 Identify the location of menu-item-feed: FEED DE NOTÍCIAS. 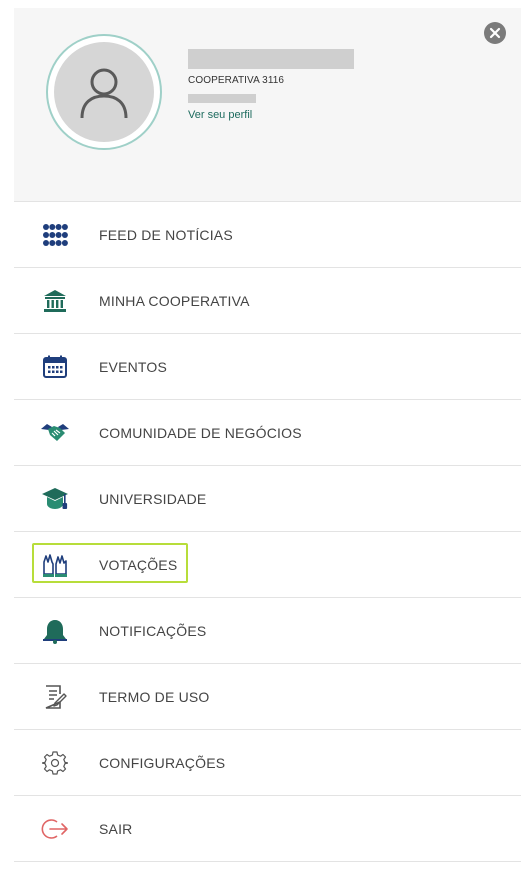
(267, 235).